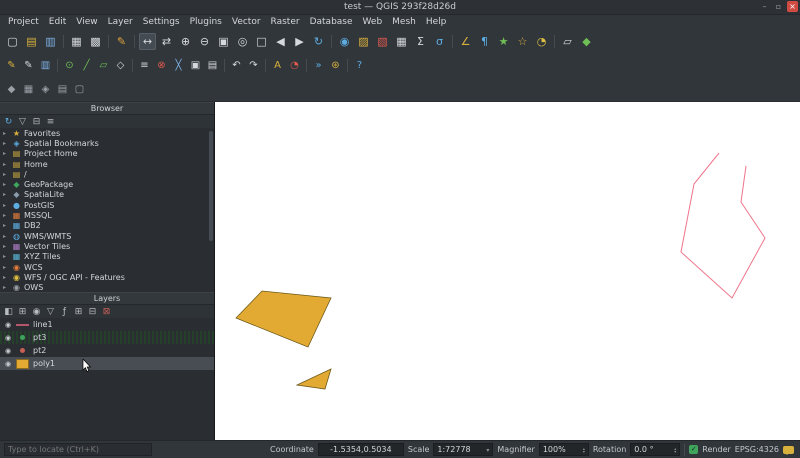  I want to click on browser-item-root: ▸ ▤ /, so click(107, 174).